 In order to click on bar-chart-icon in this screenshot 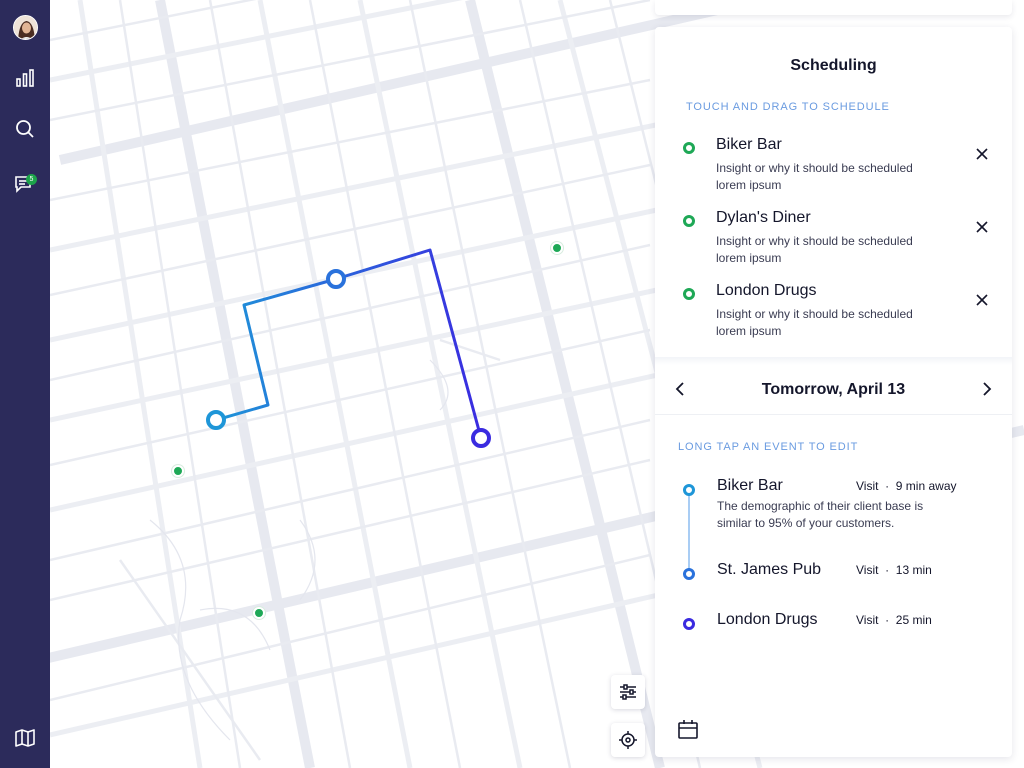, I will do `click(25, 78)`.